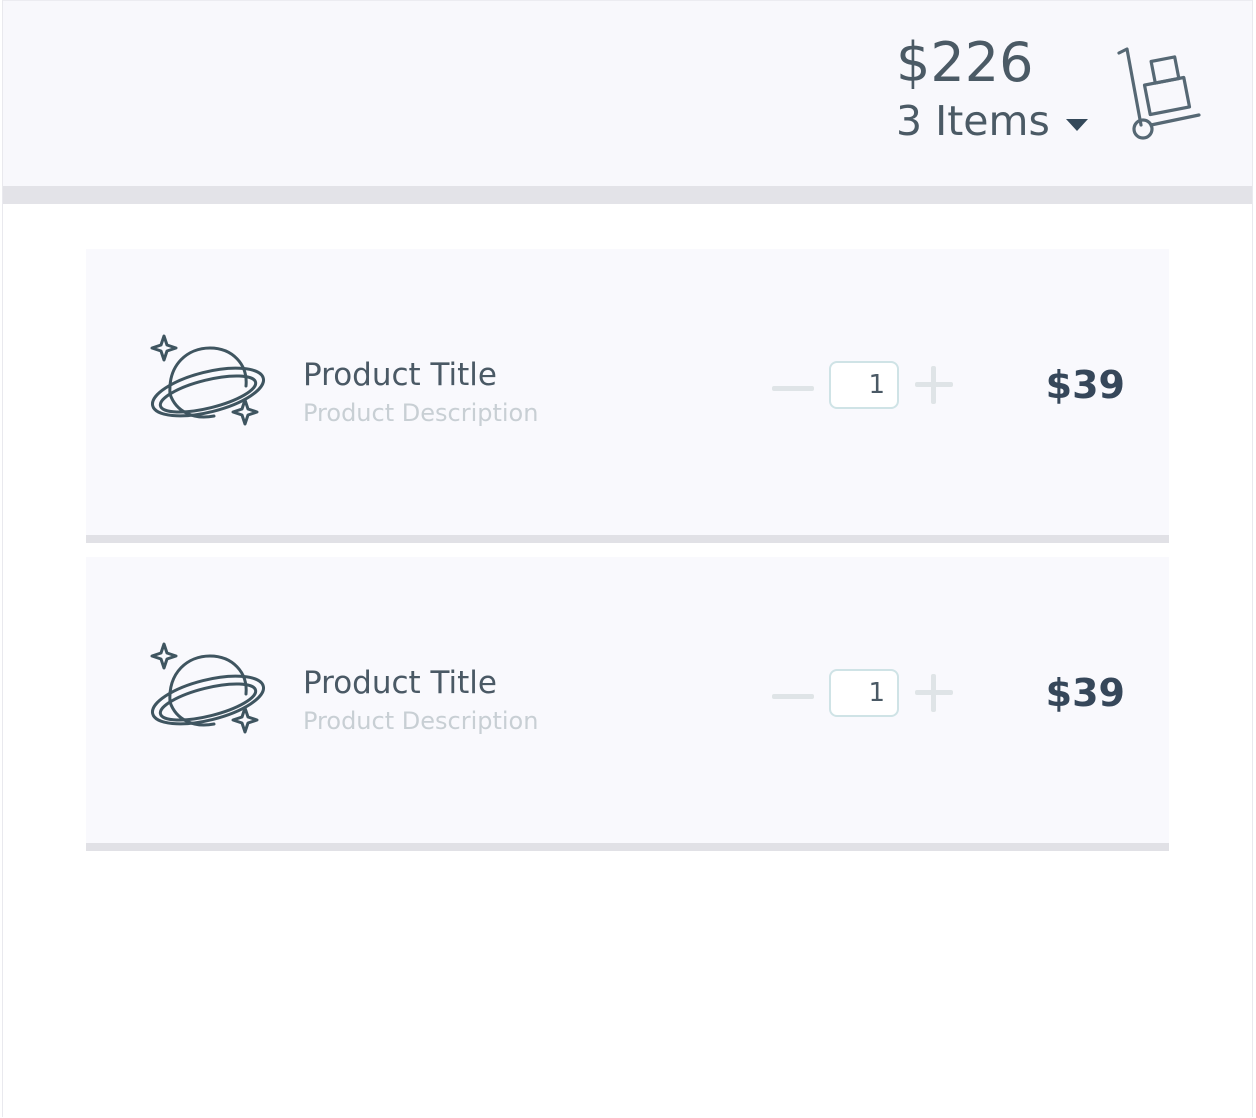  I want to click on hand-truck-cart-icon, so click(1159, 91).